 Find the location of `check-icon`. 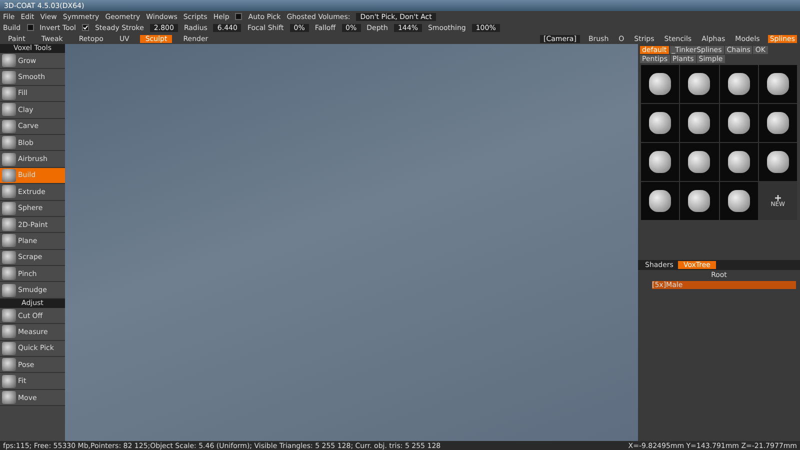

check-icon is located at coordinates (85, 27).